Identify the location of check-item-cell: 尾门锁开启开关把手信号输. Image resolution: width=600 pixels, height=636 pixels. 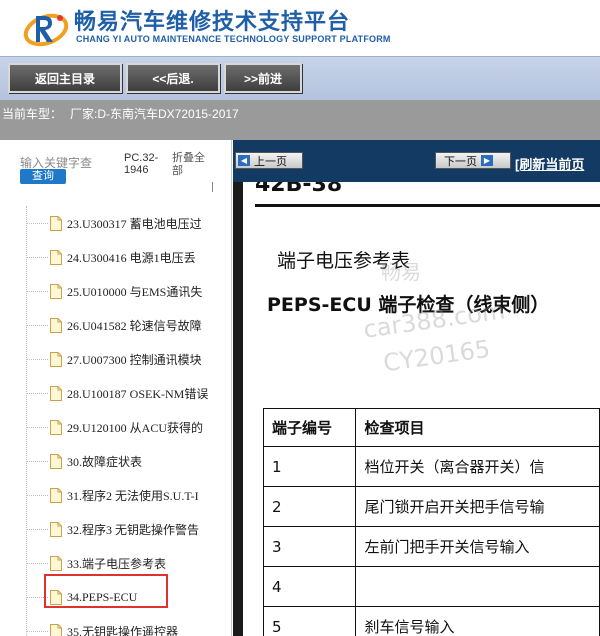
(477, 506).